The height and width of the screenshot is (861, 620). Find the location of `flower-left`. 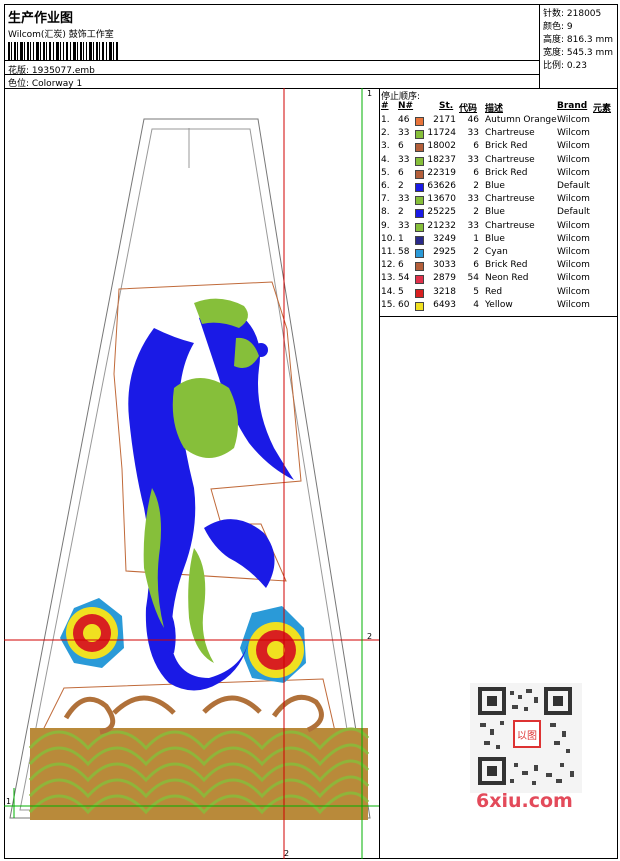

flower-left is located at coordinates (92, 633).